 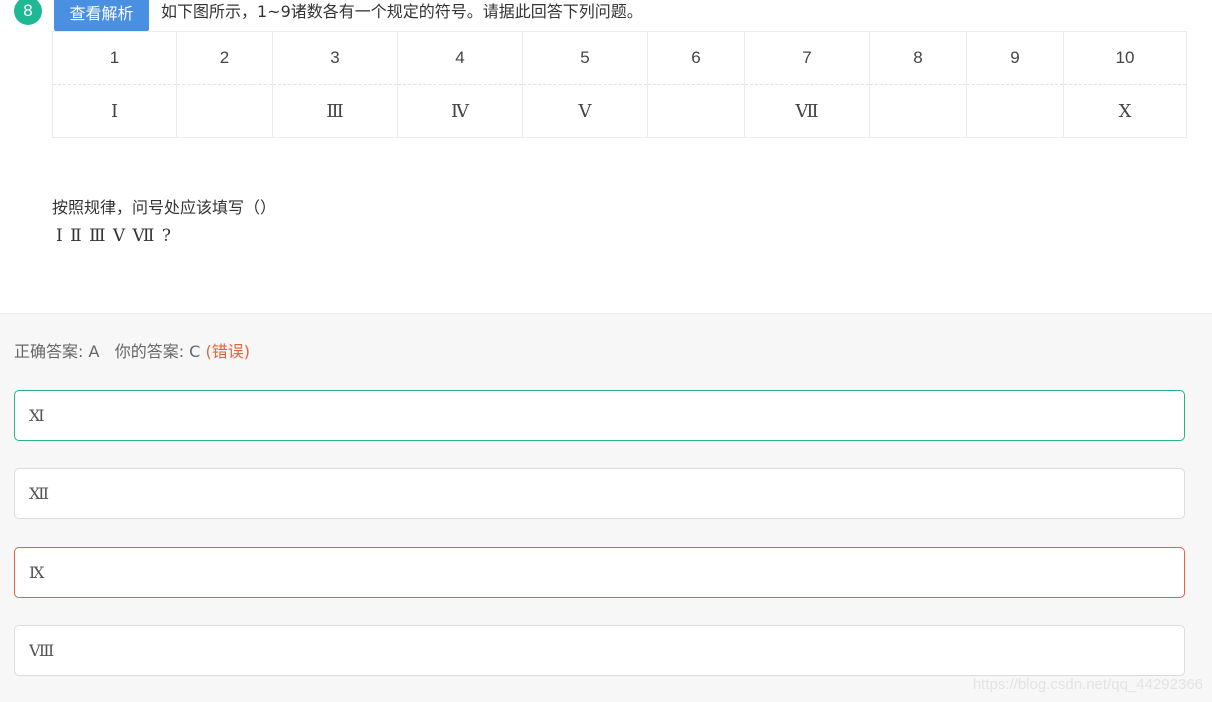 I want to click on table-cell: Ⅰ, so click(x=114, y=111).